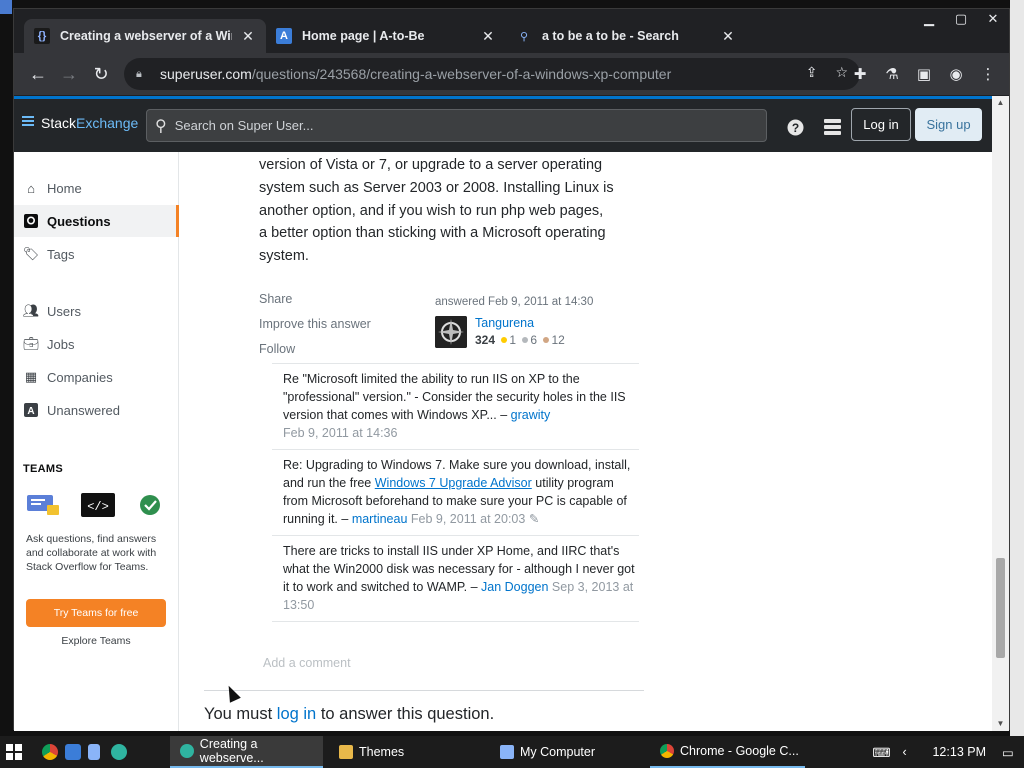  What do you see at coordinates (363, 36) in the screenshot?
I see `tab-title: Home page | A-to-Be` at bounding box center [363, 36].